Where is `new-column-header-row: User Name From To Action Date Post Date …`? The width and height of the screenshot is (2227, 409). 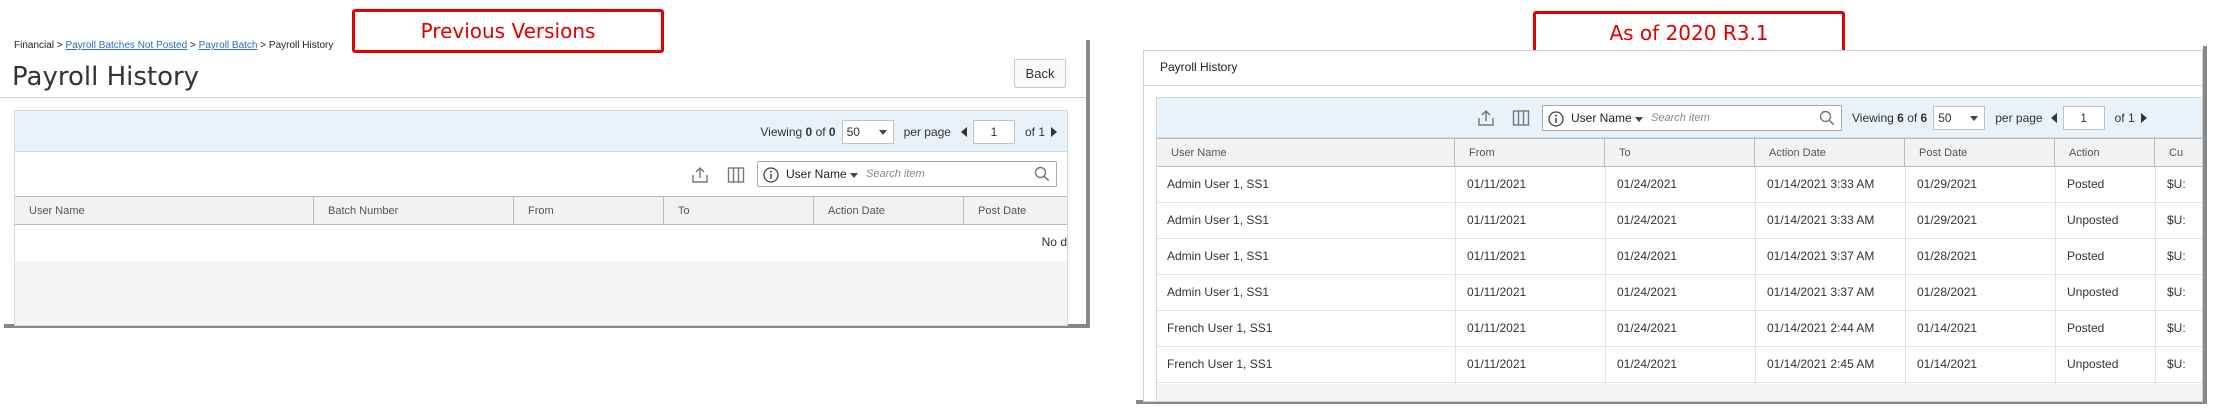
new-column-header-row: User Name From To Action Date Post Date … is located at coordinates (1679, 152).